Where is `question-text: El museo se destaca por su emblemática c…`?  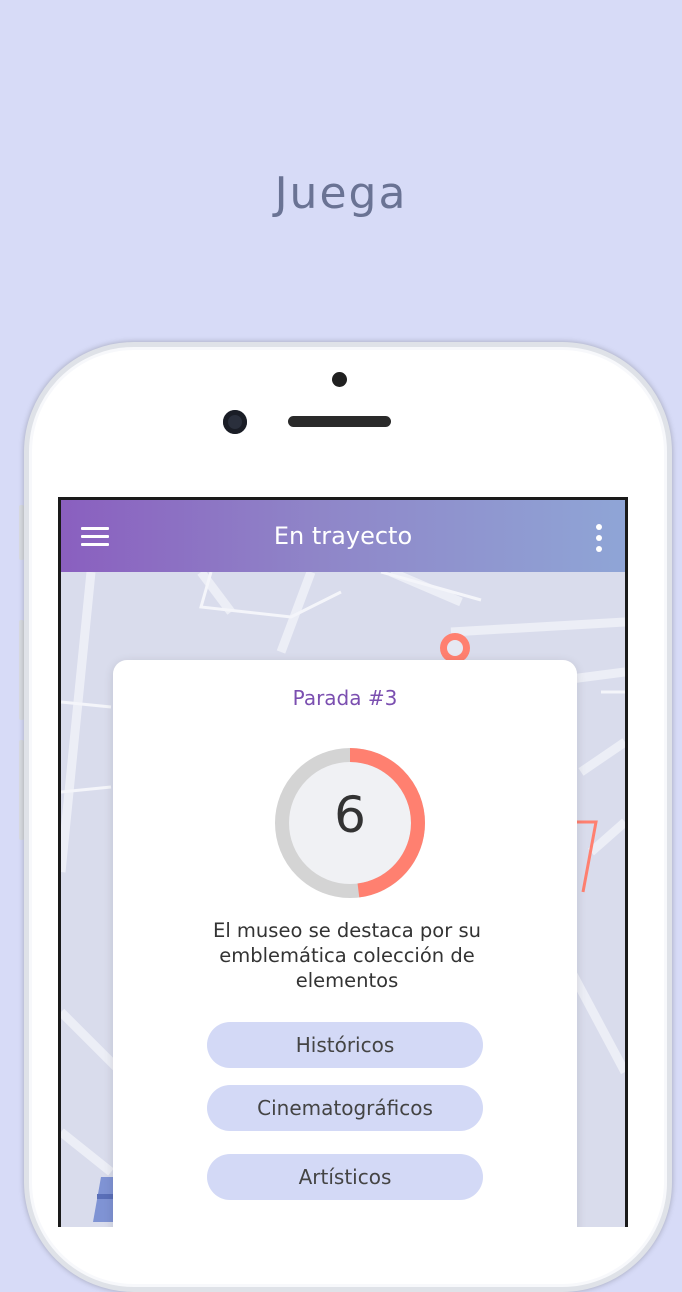
question-text: El museo se destaca por su emblemática c… is located at coordinates (347, 955).